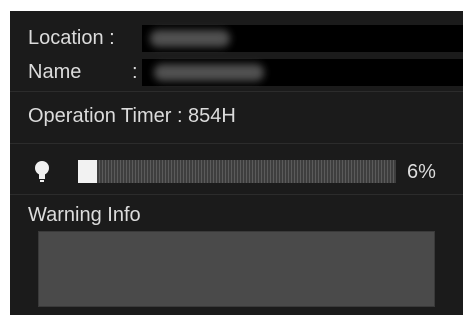  I want to click on lamp-life-bar, so click(237, 171).